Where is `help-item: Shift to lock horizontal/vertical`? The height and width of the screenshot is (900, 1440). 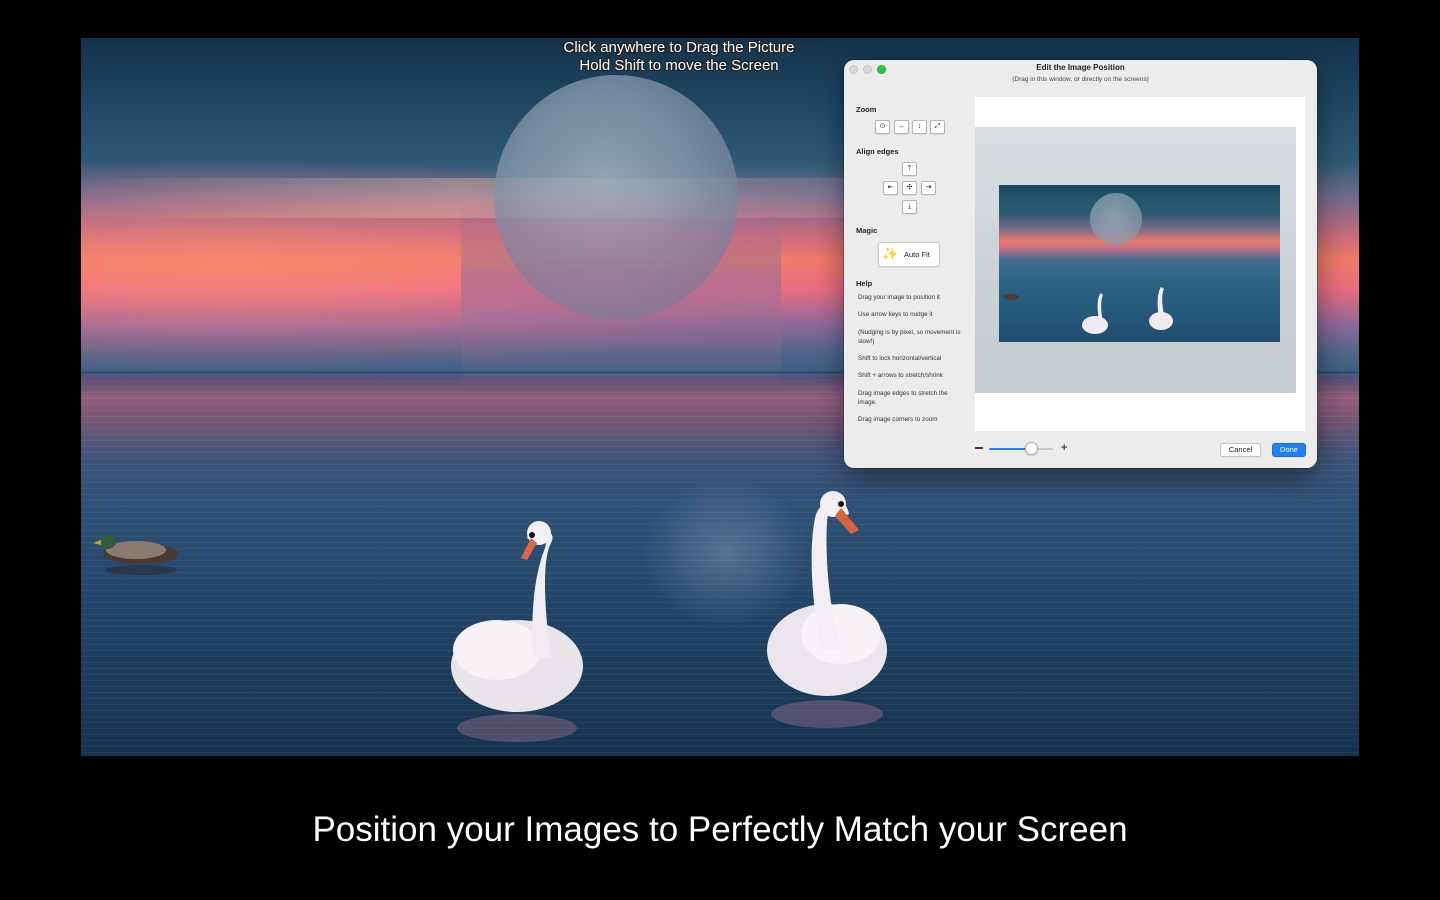 help-item: Shift to lock horizontal/vertical is located at coordinates (900, 358).